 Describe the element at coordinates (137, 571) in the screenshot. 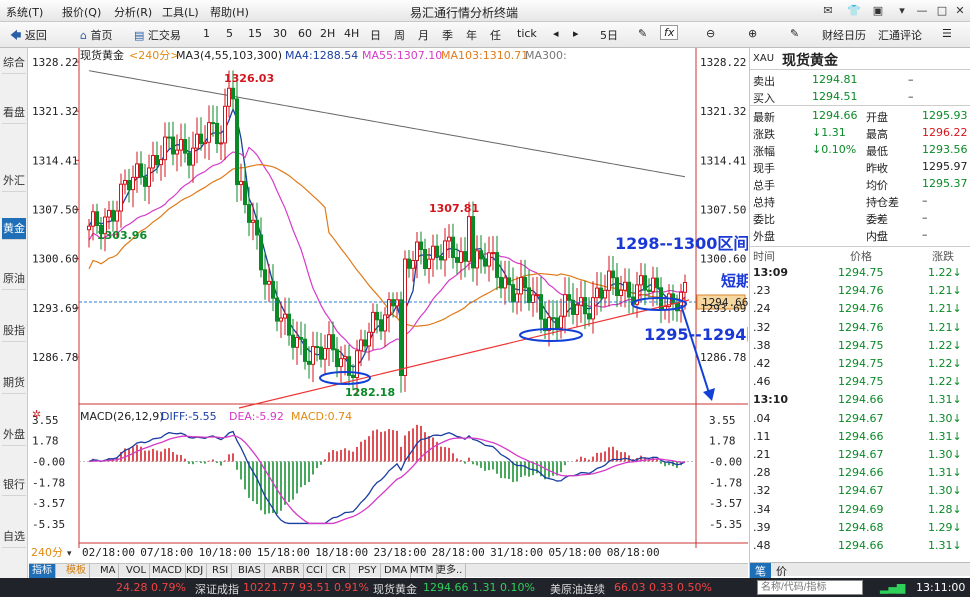

I see `indicator-tab-vol: VOL` at that location.